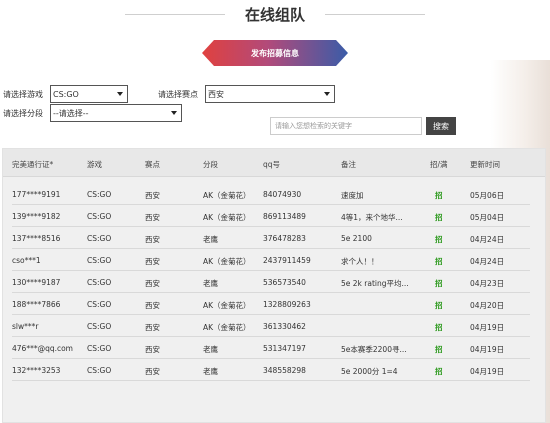 Image resolution: width=550 pixels, height=423 pixels. What do you see at coordinates (36, 370) in the screenshot?
I see `pass-cell: 132****3253` at bounding box center [36, 370].